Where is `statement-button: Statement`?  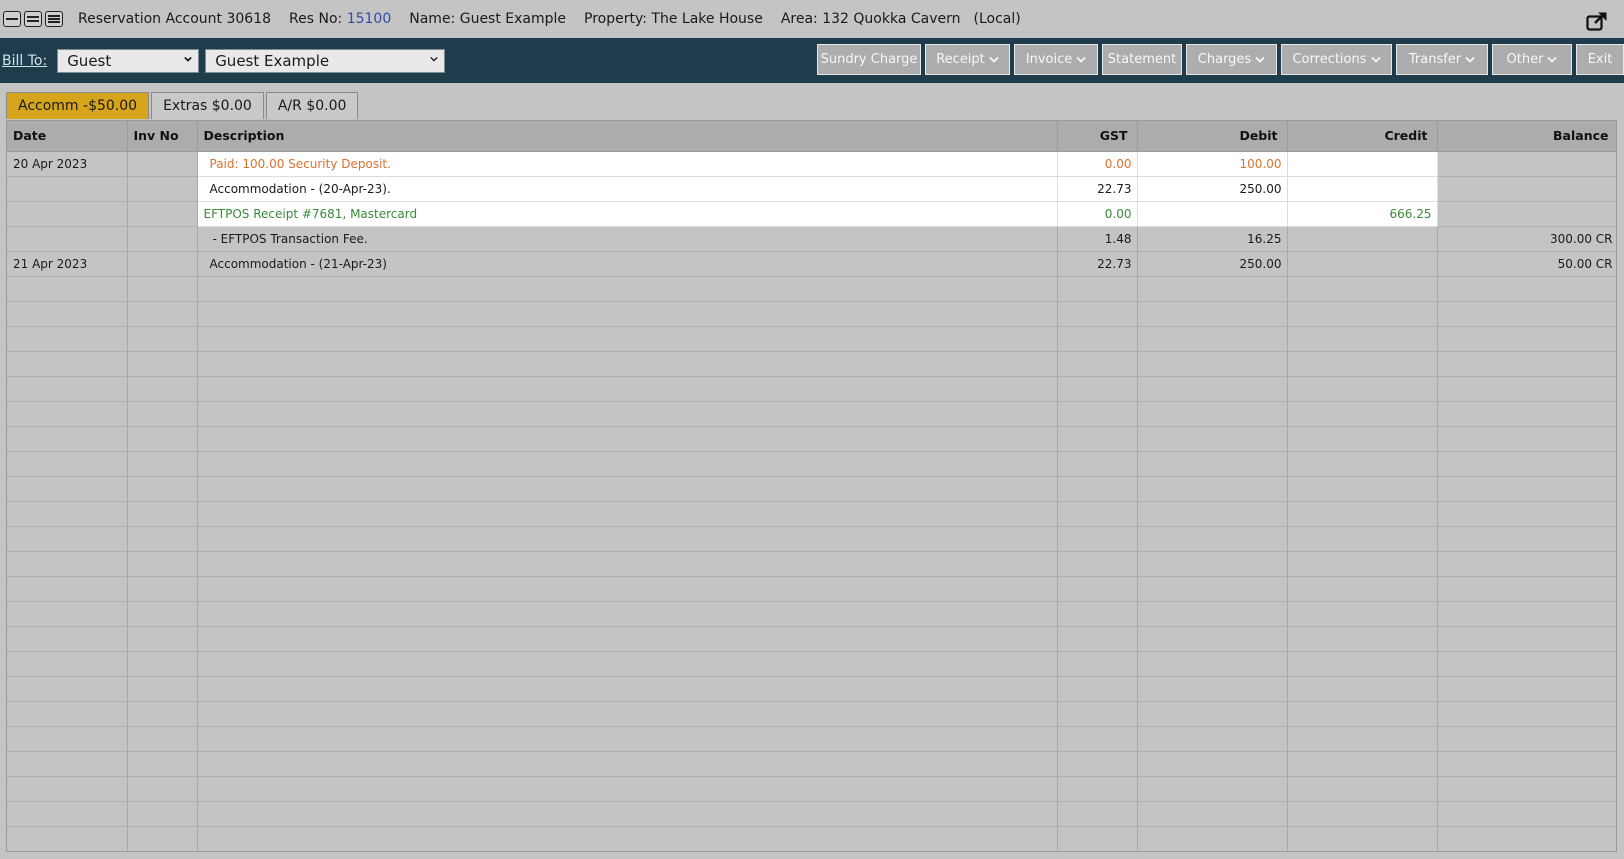
statement-button: Statement is located at coordinates (1142, 59).